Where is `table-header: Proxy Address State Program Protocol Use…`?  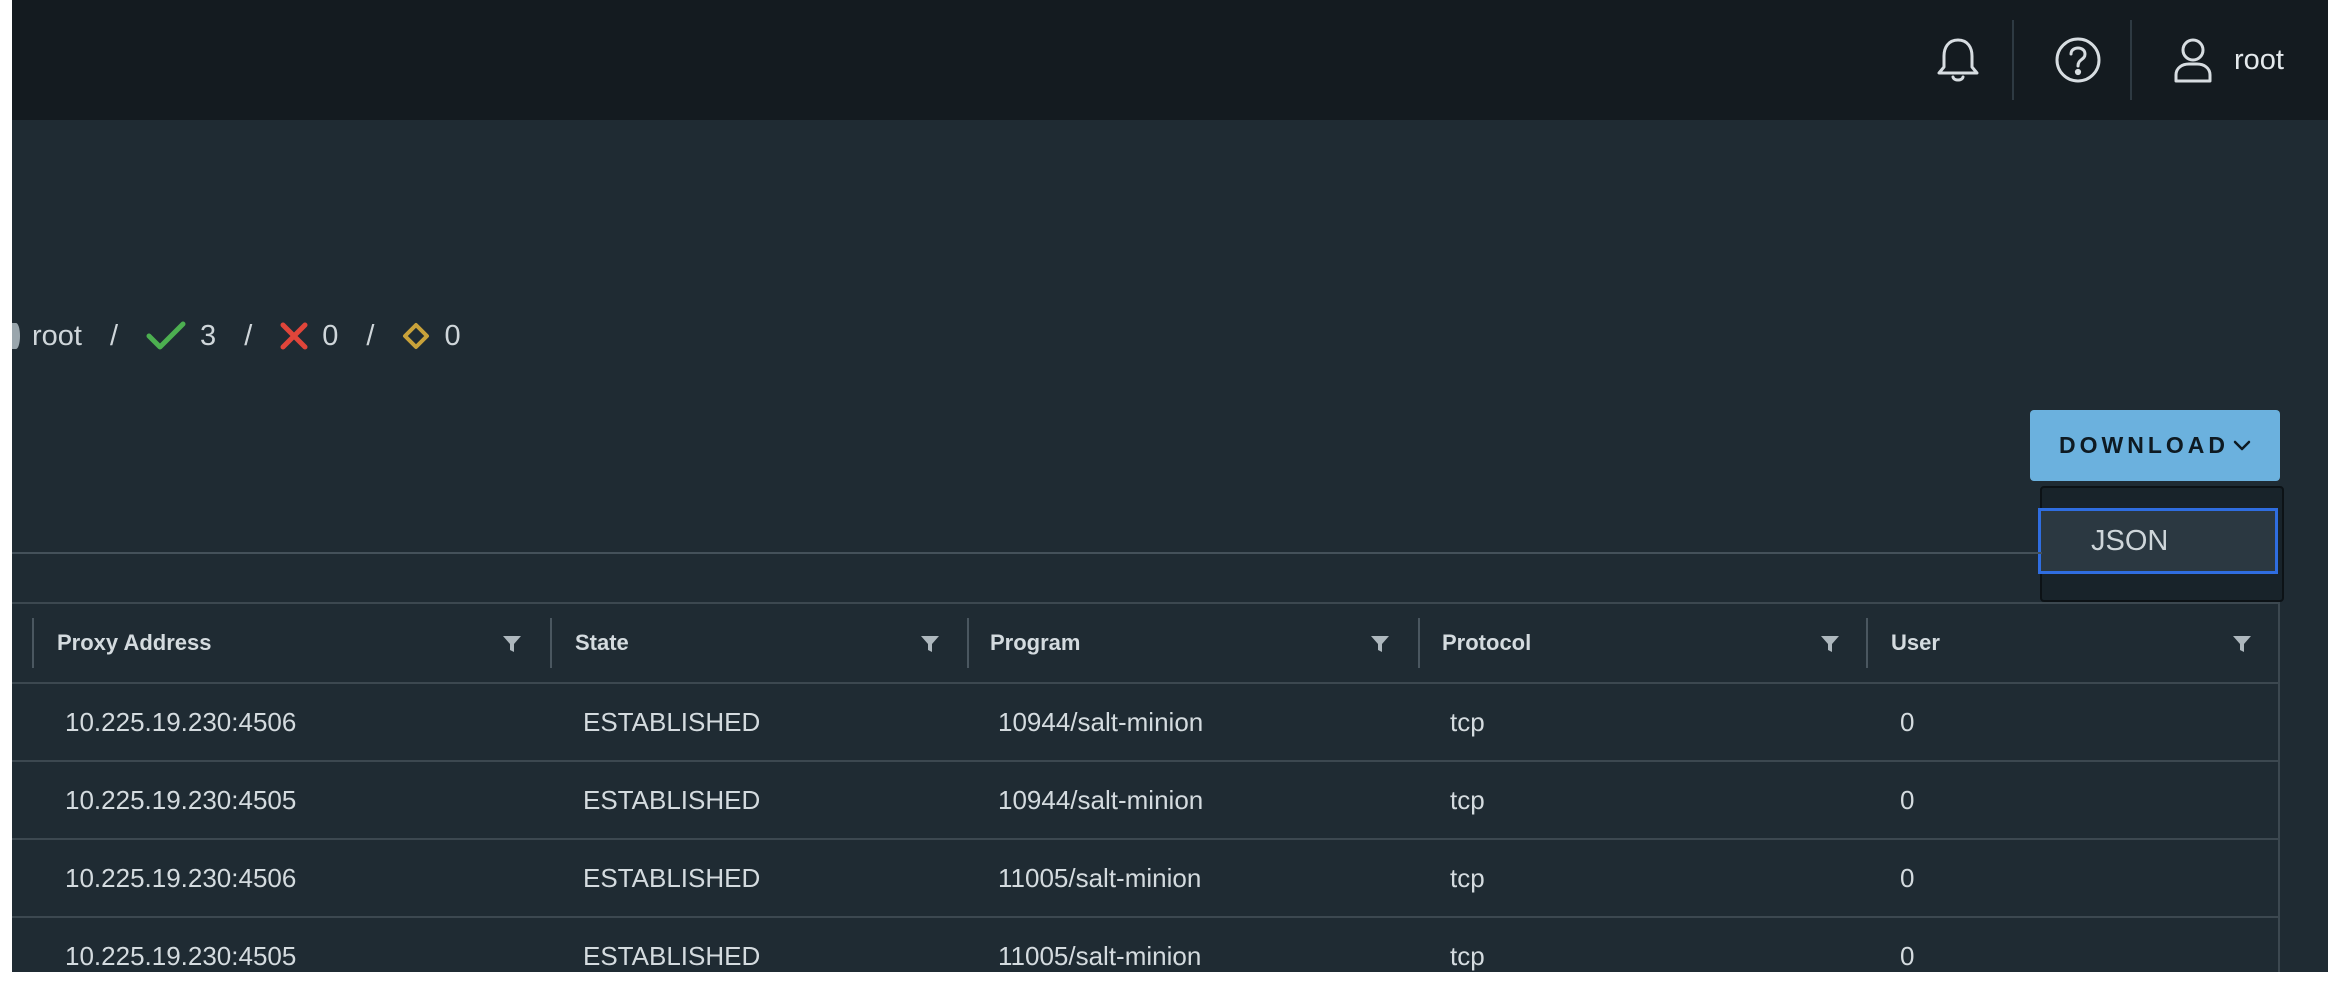
table-header: Proxy Address State Program Protocol Use… is located at coordinates (1145, 644).